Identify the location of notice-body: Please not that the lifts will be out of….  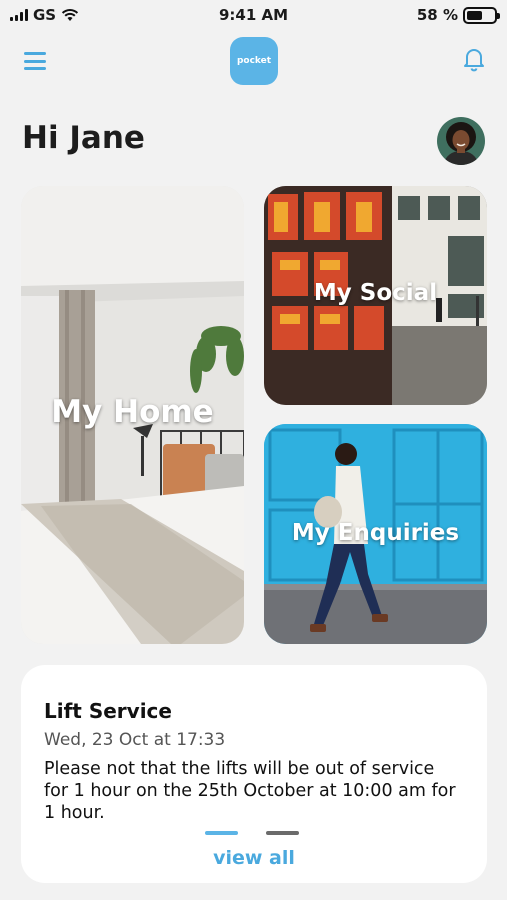
(250, 791).